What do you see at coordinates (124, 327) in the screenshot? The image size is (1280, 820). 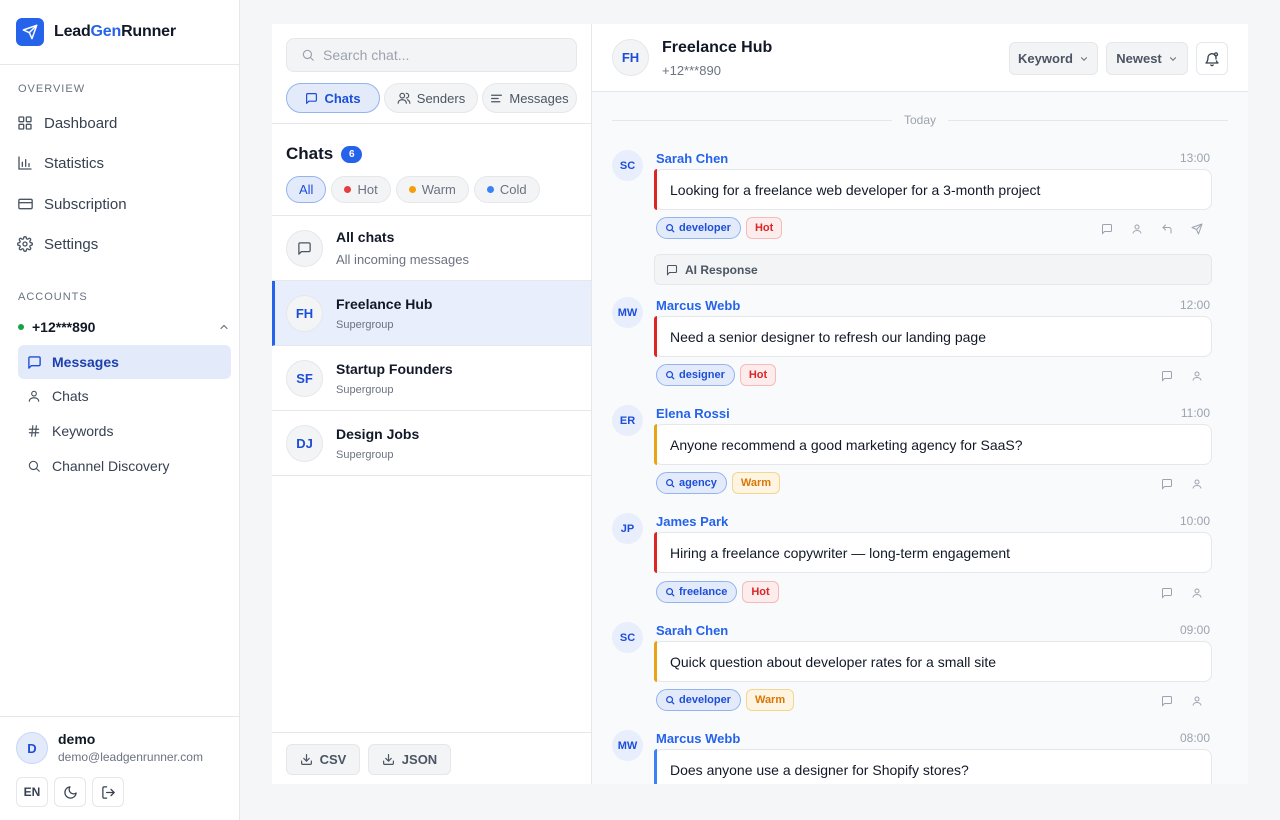 I see `account-toggle: +12***890` at bounding box center [124, 327].